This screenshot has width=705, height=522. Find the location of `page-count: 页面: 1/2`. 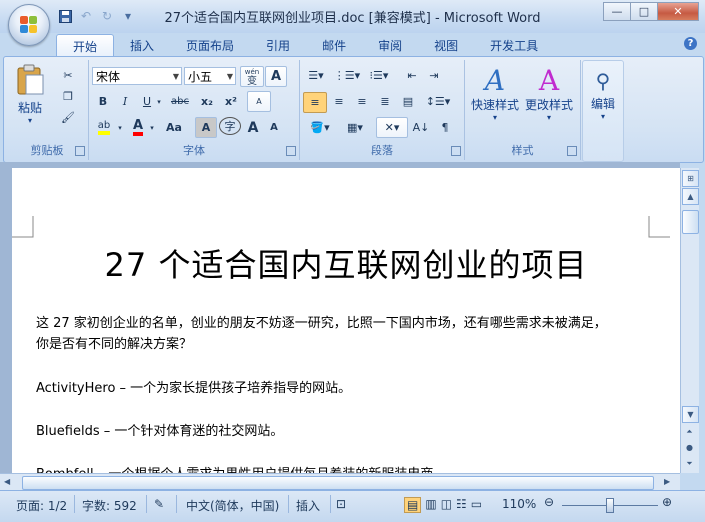

page-count: 页面: 1/2 is located at coordinates (41, 505).